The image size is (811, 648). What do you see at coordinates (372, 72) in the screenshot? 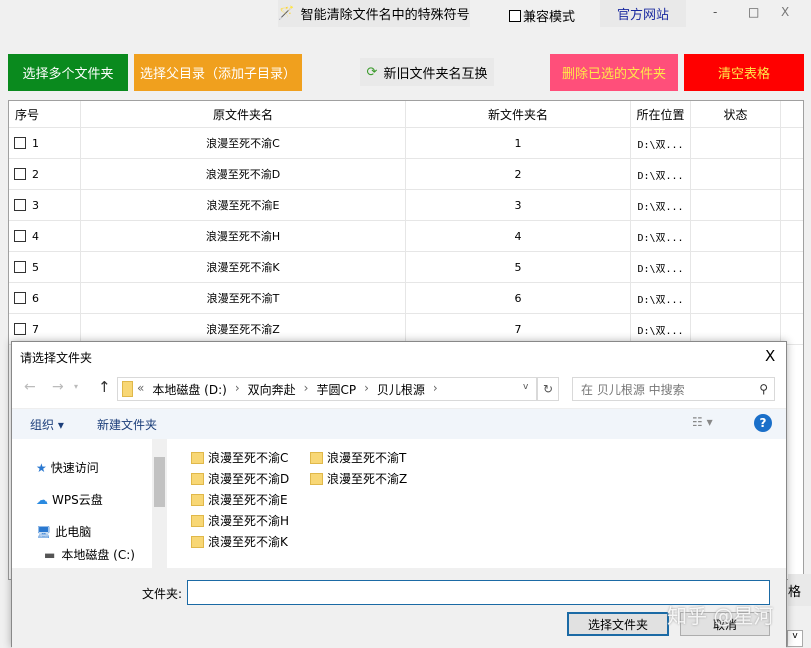
I see `refresh-icon: ⟳` at bounding box center [372, 72].